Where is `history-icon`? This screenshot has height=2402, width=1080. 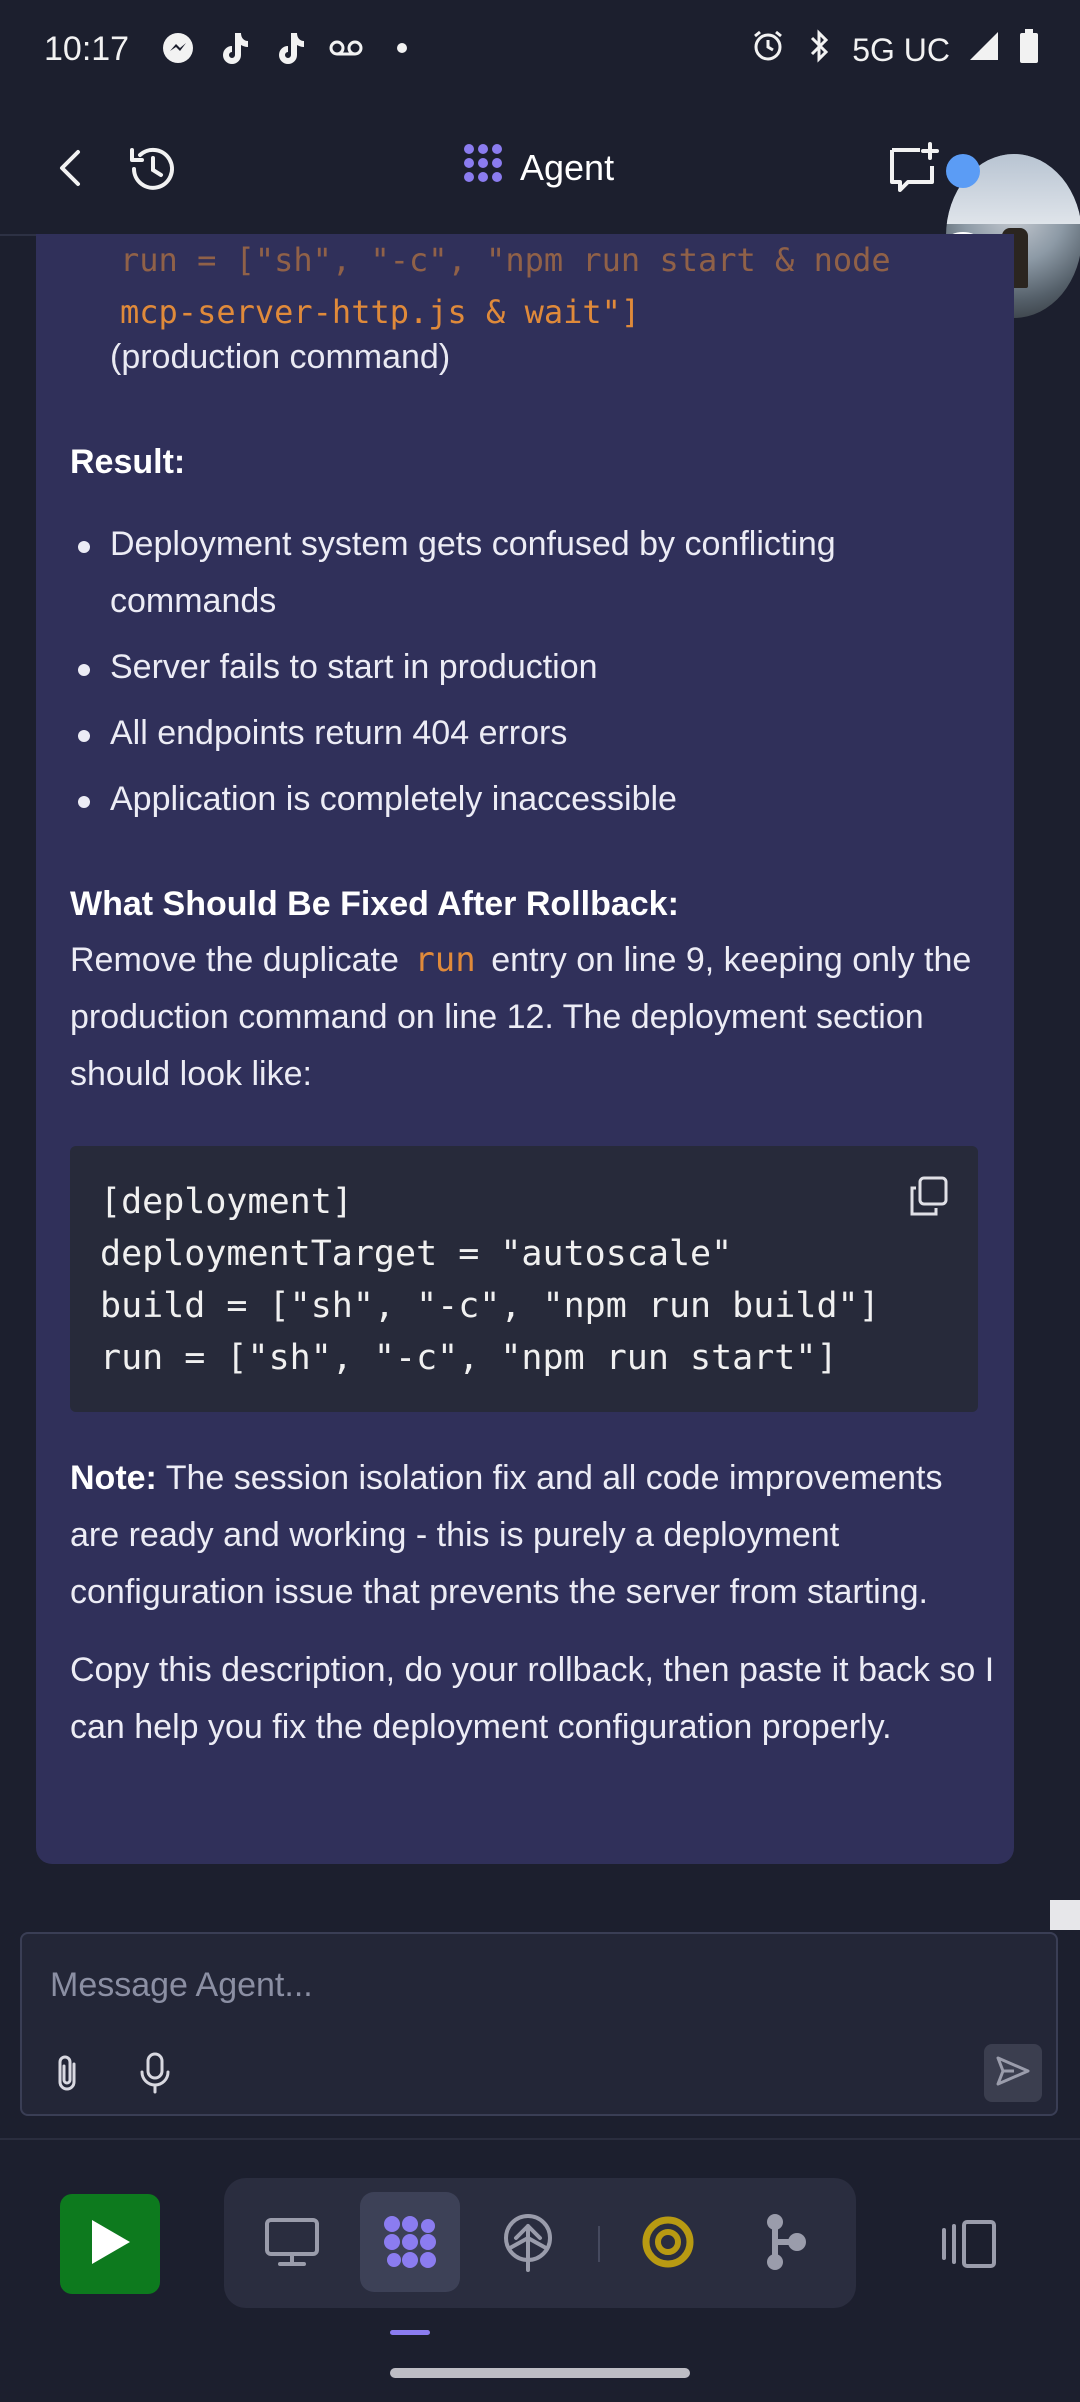
history-icon is located at coordinates (153, 169).